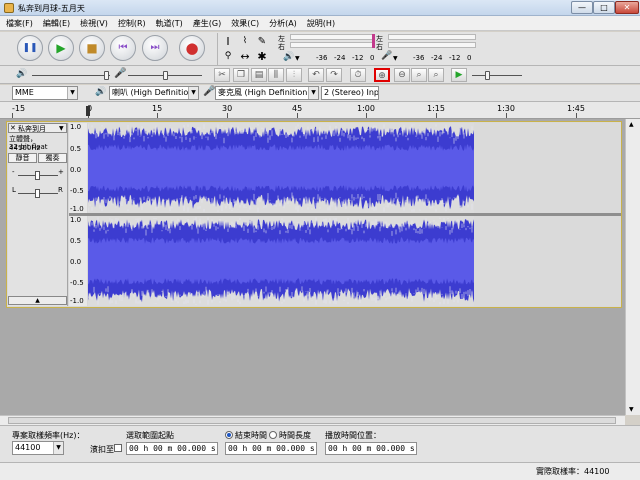  What do you see at coordinates (631, 124) in the screenshot?
I see `scroll-up-icon: ▲` at bounding box center [631, 124].